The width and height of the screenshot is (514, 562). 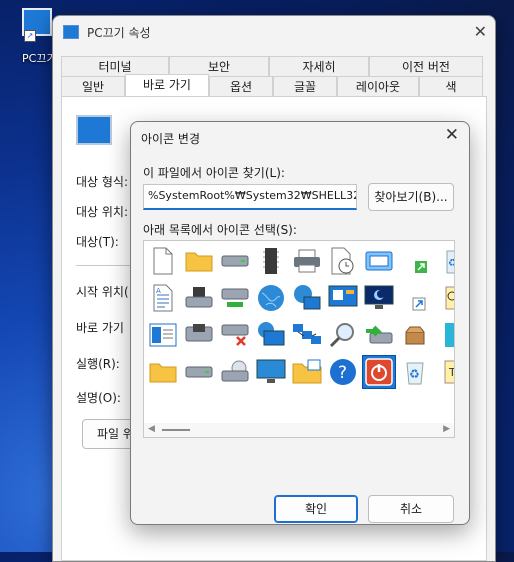 What do you see at coordinates (98, 398) in the screenshot?
I see `comment-label: 설명(O):` at bounding box center [98, 398].